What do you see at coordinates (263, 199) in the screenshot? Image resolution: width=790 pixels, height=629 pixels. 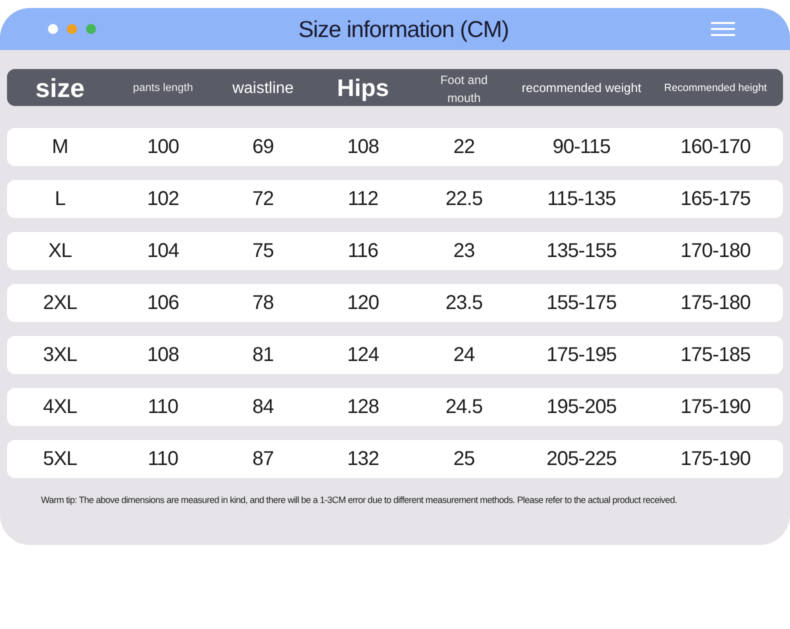 I see `table-cell-text: 72` at bounding box center [263, 199].